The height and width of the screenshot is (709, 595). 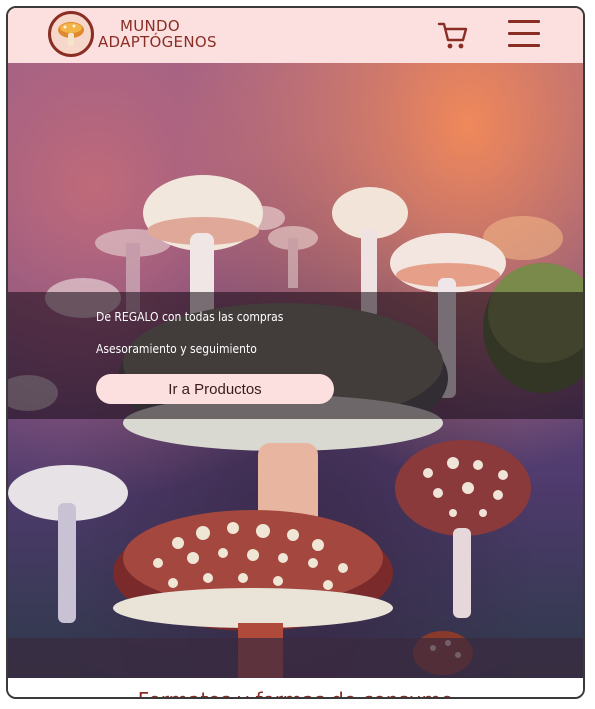 I want to click on cart-icon, so click(x=453, y=35).